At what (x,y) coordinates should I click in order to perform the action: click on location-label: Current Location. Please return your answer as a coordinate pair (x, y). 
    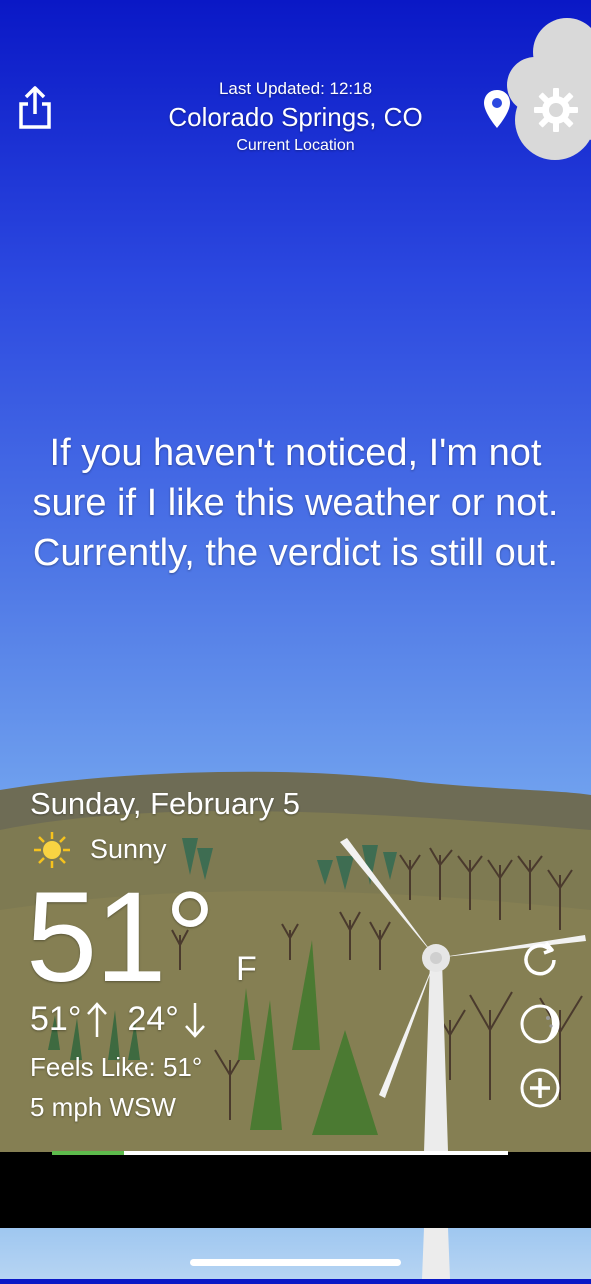
    Looking at the image, I should click on (295, 145).